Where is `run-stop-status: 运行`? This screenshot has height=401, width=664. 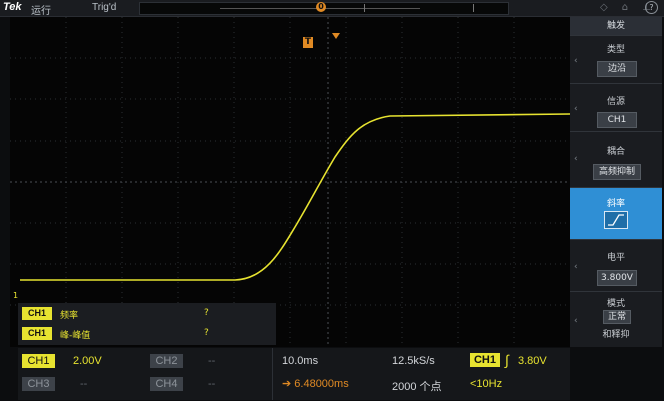
run-stop-status: 运行 is located at coordinates (41, 9).